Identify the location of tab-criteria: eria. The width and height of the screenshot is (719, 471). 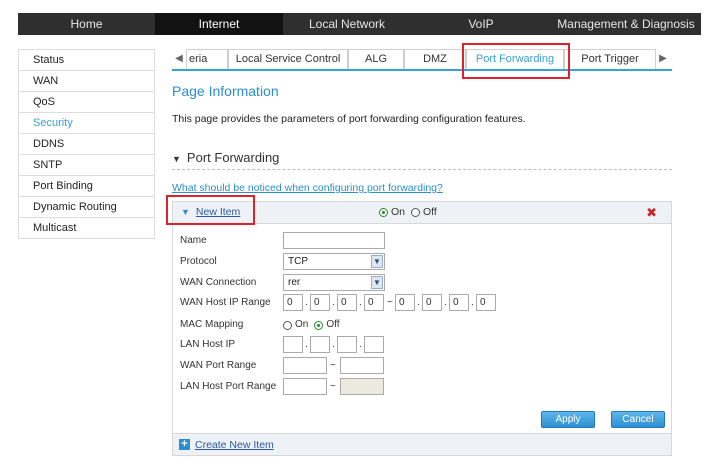
(207, 59).